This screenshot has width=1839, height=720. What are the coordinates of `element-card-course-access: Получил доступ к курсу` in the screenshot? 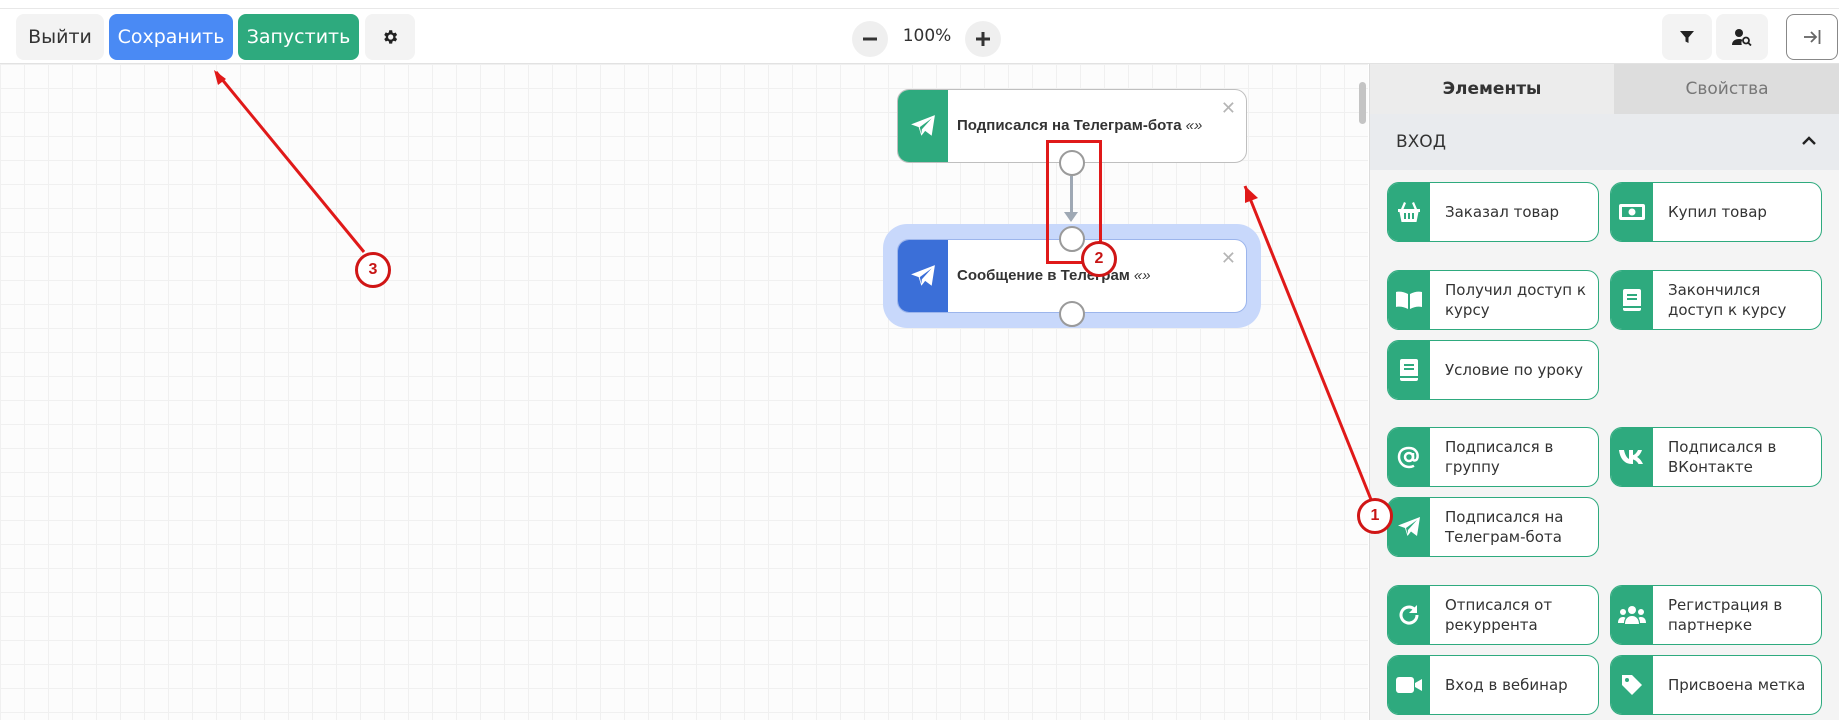 It's located at (1493, 300).